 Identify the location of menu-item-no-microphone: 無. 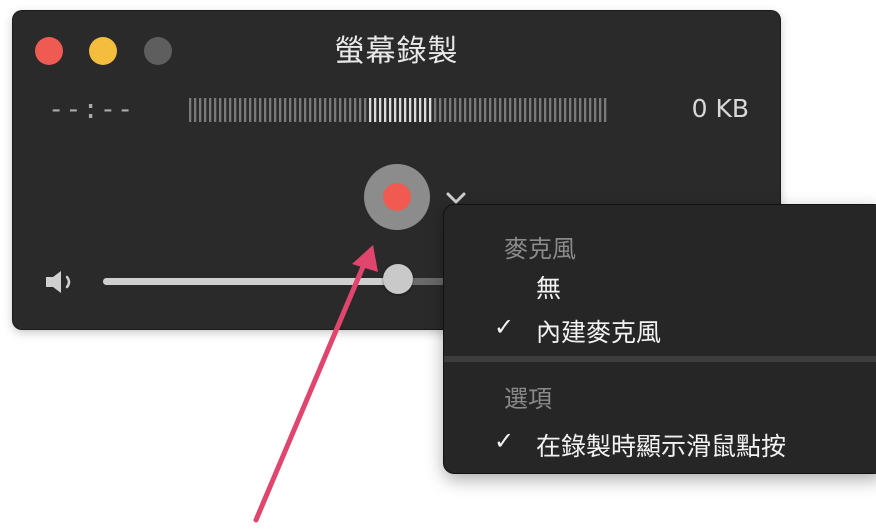
(660, 283).